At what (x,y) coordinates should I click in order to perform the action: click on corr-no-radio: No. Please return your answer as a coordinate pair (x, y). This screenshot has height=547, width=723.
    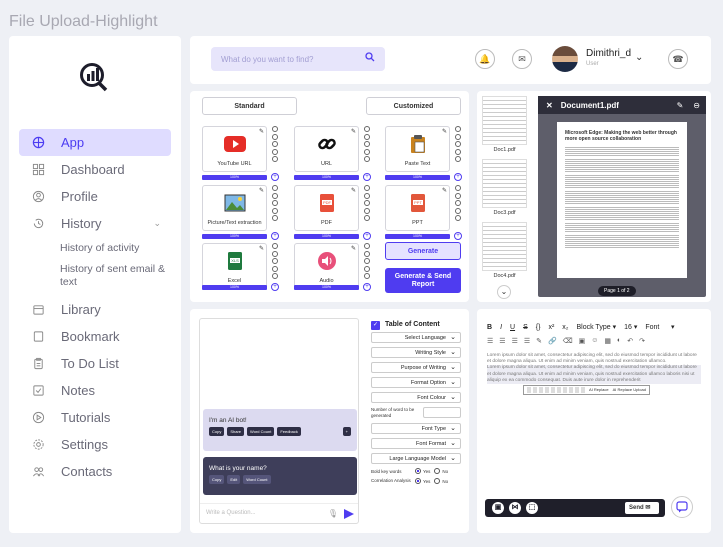
    Looking at the image, I should click on (441, 481).